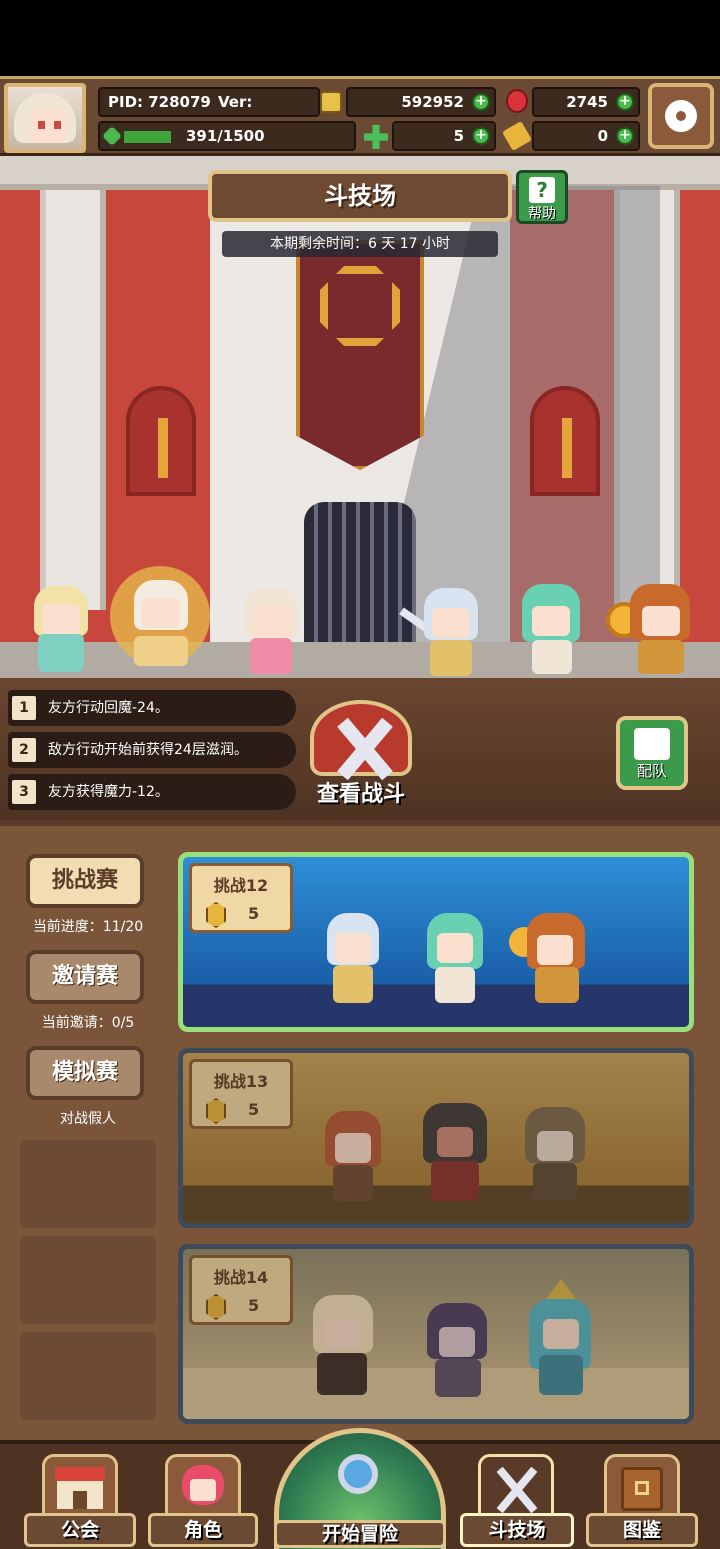 The image size is (720, 1549). Describe the element at coordinates (586, 136) in the screenshot. I see `key-counter: 0 +` at that location.